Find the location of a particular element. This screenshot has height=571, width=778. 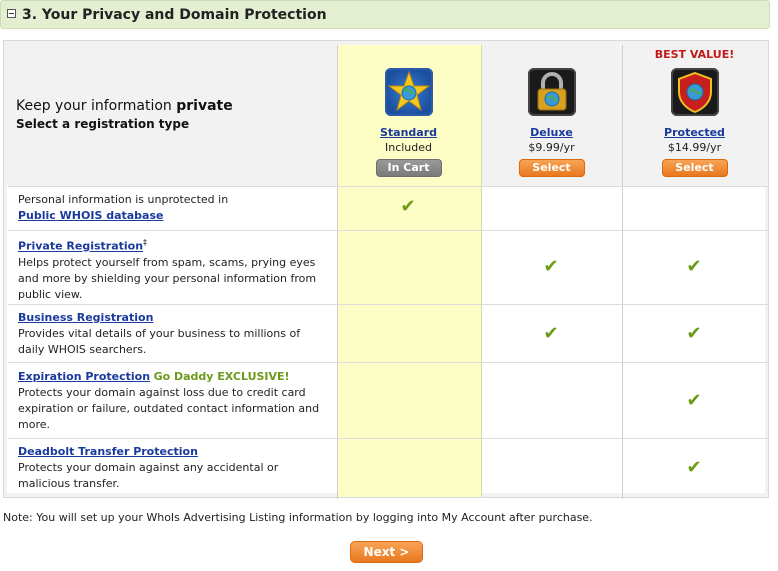

plan-price: Included is located at coordinates (408, 147).